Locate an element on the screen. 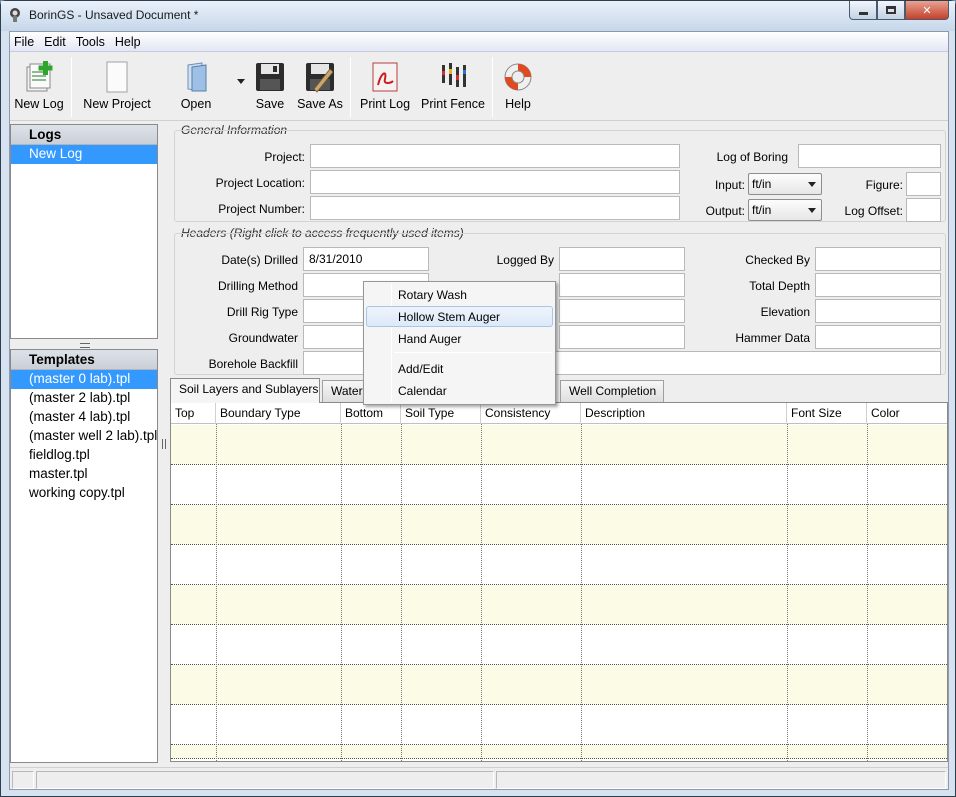 This screenshot has height=797, width=956. menu-item-rotary-wash: Rotary Wash is located at coordinates (459, 294).